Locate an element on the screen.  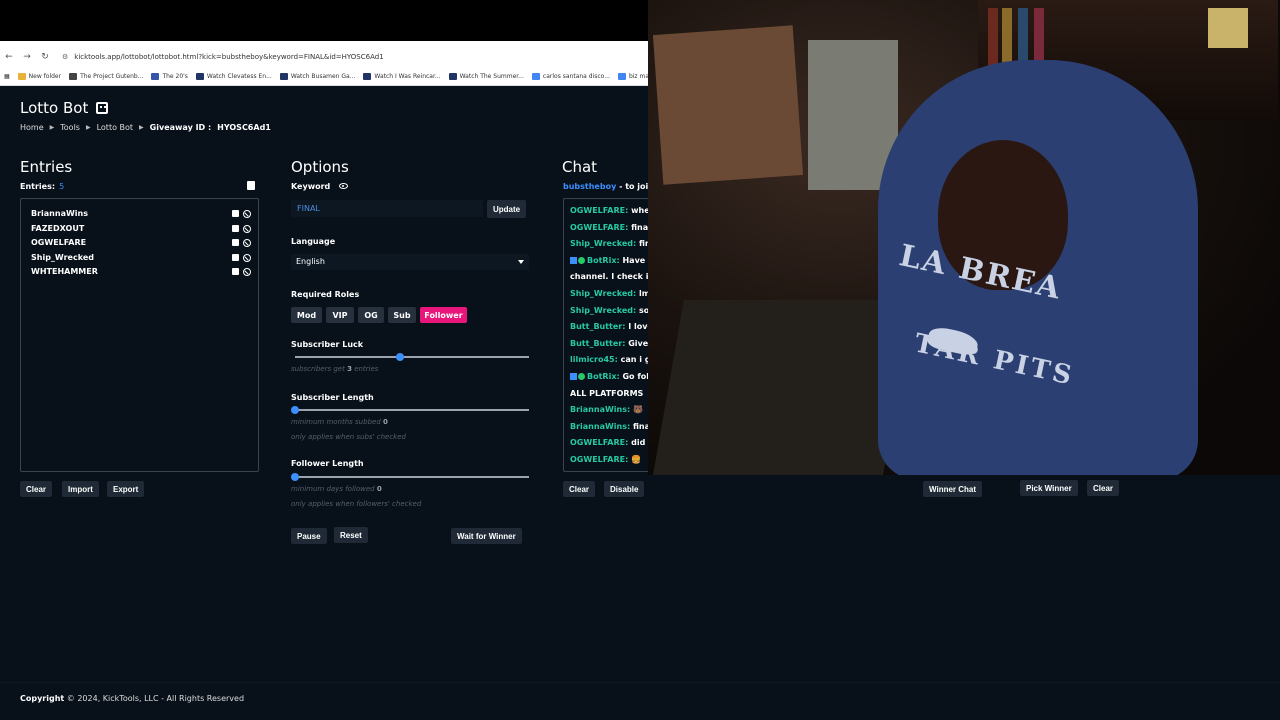
chat-channel-user: bubstheboy is located at coordinates (589, 186).